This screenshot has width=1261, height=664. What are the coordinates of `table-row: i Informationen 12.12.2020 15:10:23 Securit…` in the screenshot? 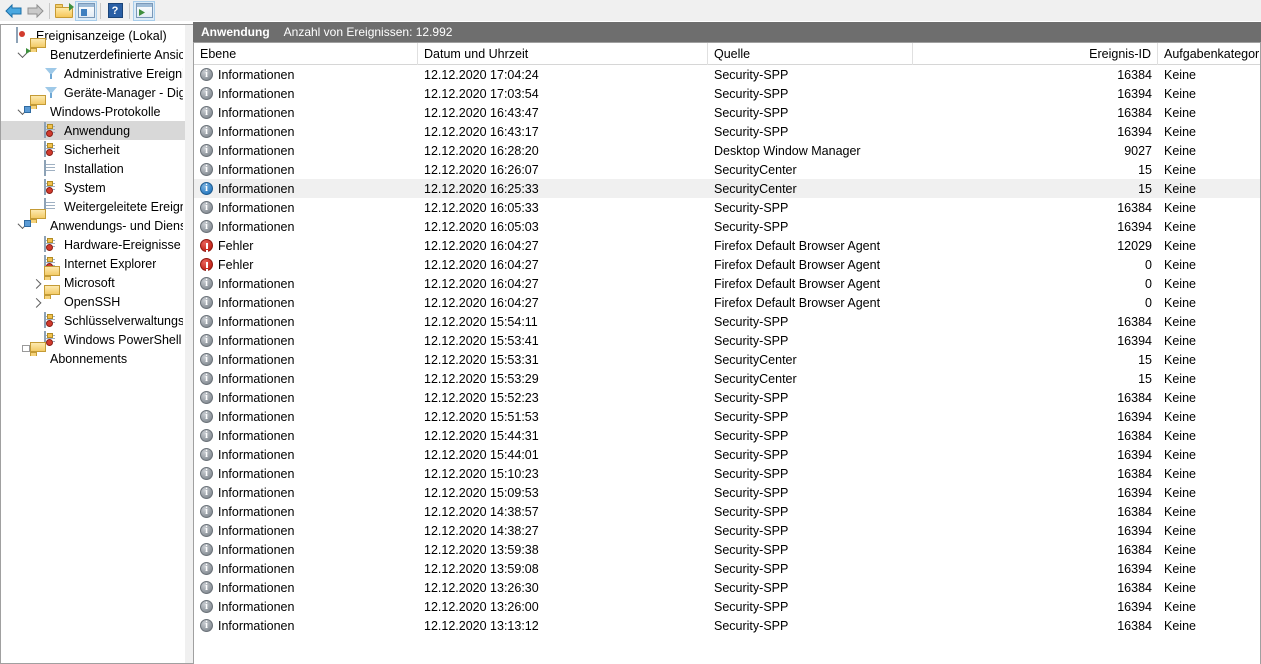 It's located at (727, 473).